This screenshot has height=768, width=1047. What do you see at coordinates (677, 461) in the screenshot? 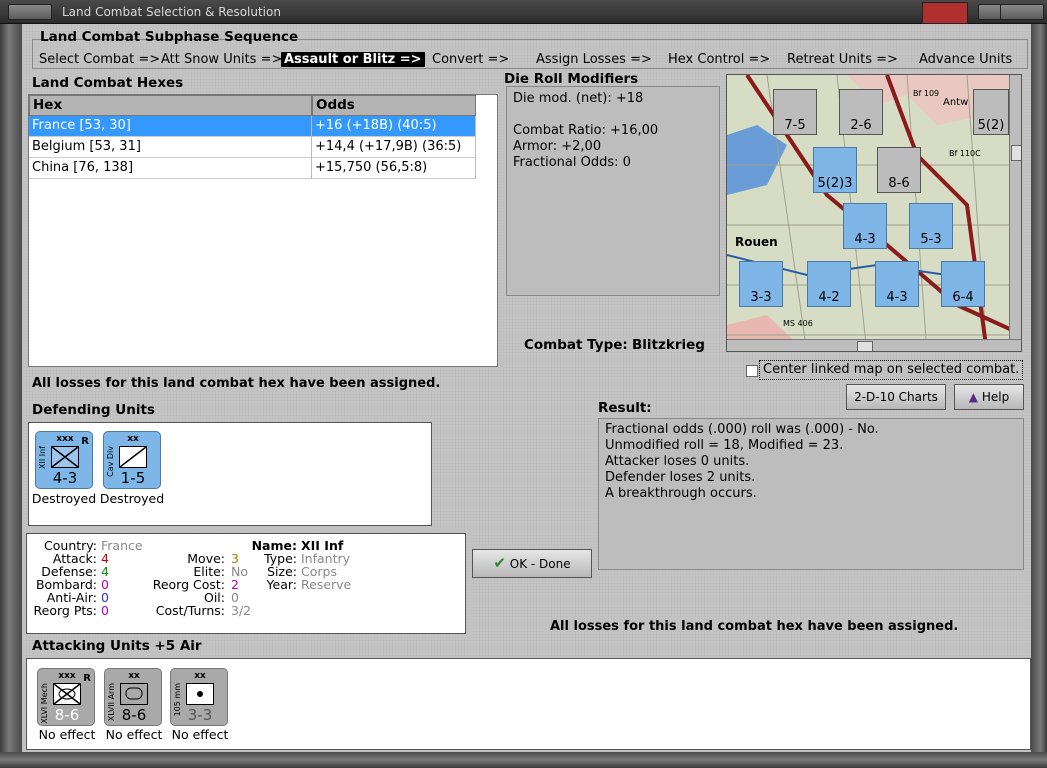
I see `result-line: Attacker loses 0 units.` at bounding box center [677, 461].